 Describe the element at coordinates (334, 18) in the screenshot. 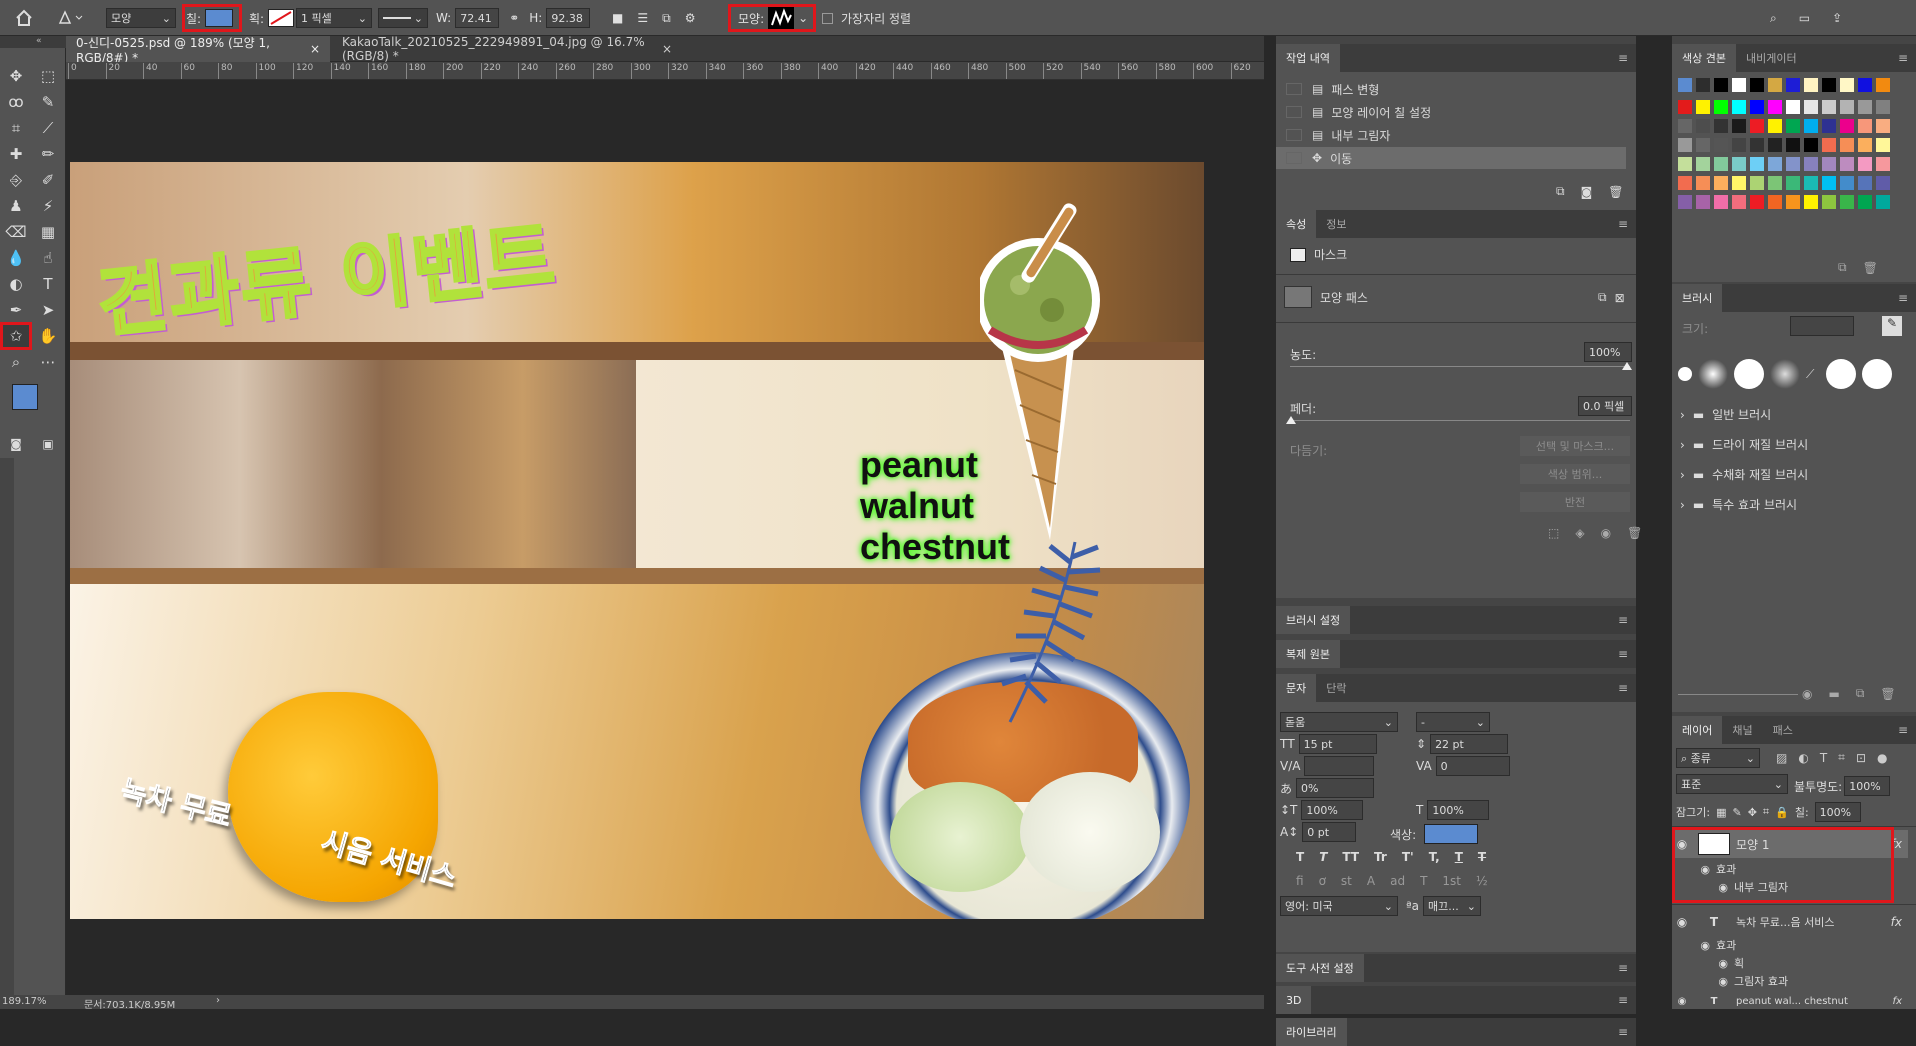

I see `stroke-width-select: 1 픽셀 ⌄` at that location.